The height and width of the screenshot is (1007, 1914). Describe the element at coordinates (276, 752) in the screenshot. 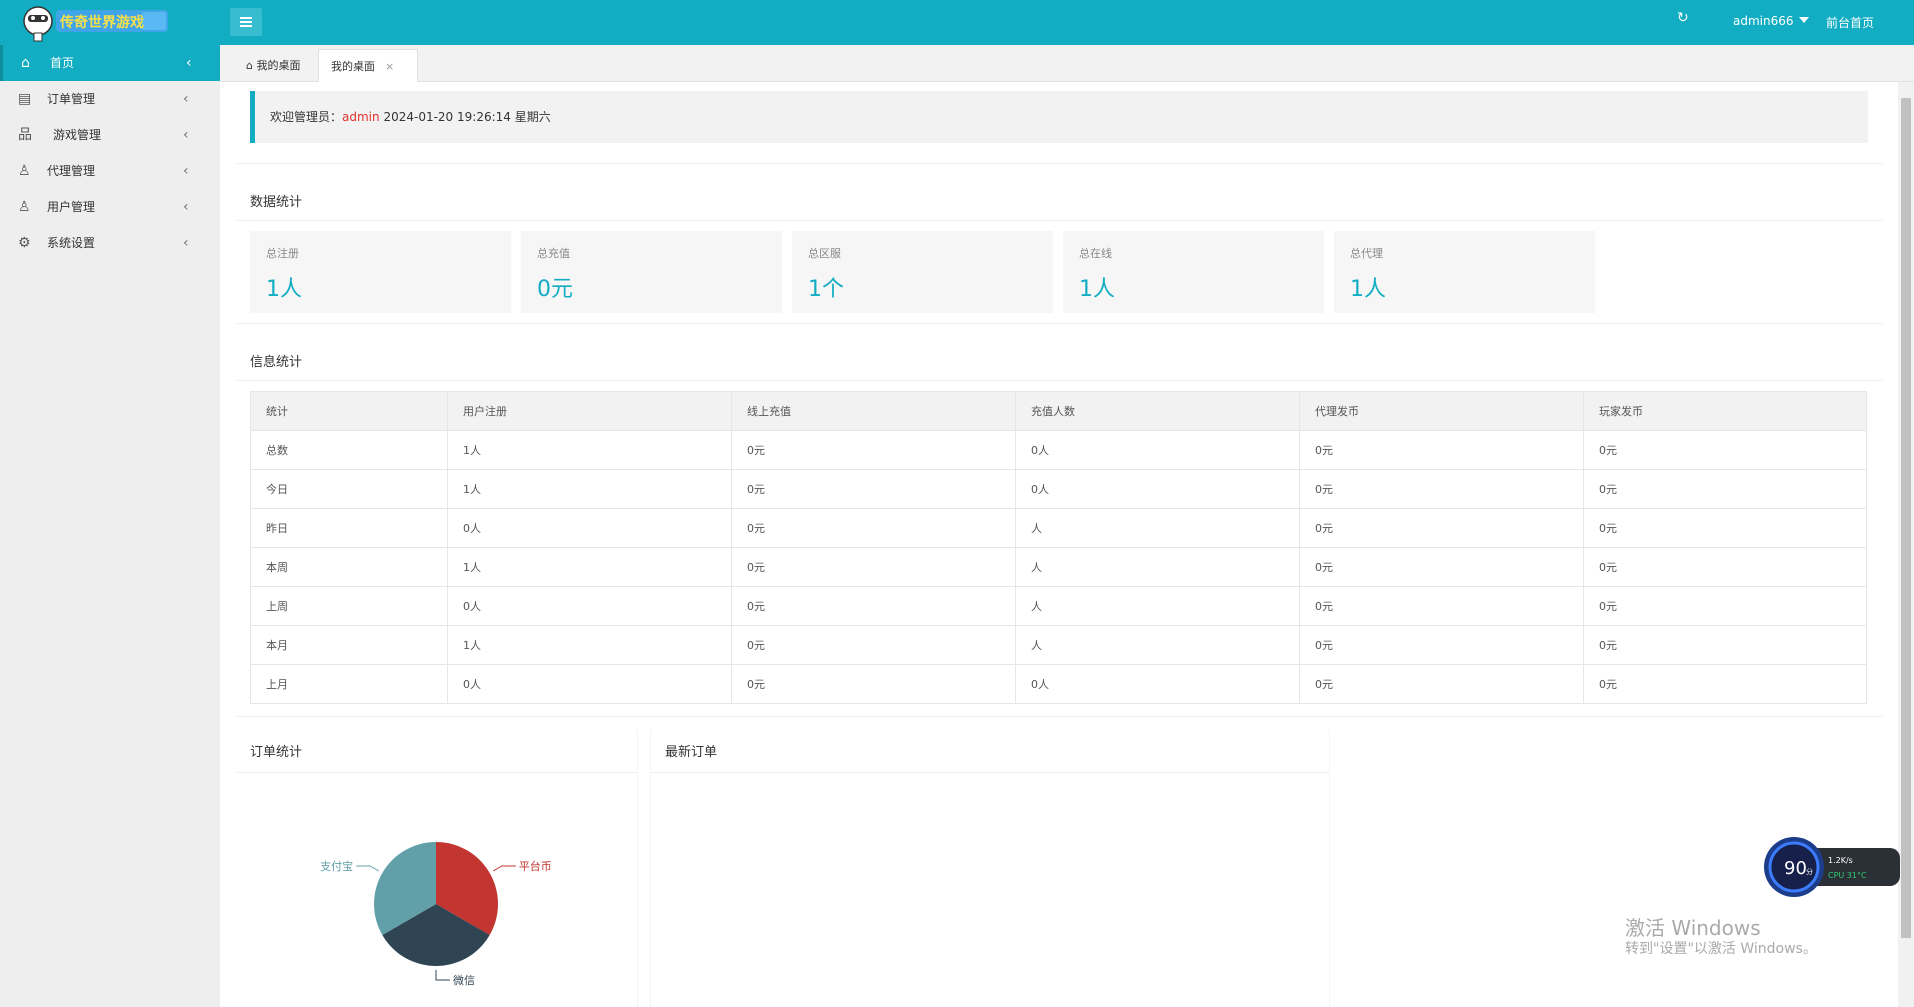

I see `order-stats-title: 订单统计` at that location.